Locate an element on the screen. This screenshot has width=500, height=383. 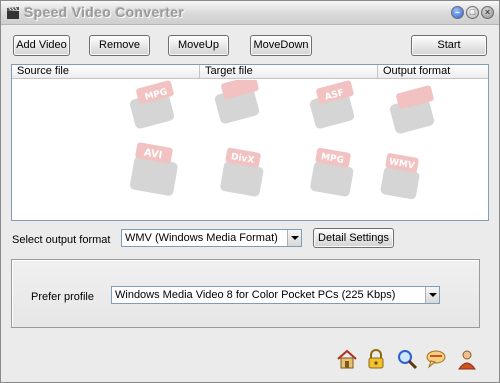
watermark-tile: DivX is located at coordinates (242, 172).